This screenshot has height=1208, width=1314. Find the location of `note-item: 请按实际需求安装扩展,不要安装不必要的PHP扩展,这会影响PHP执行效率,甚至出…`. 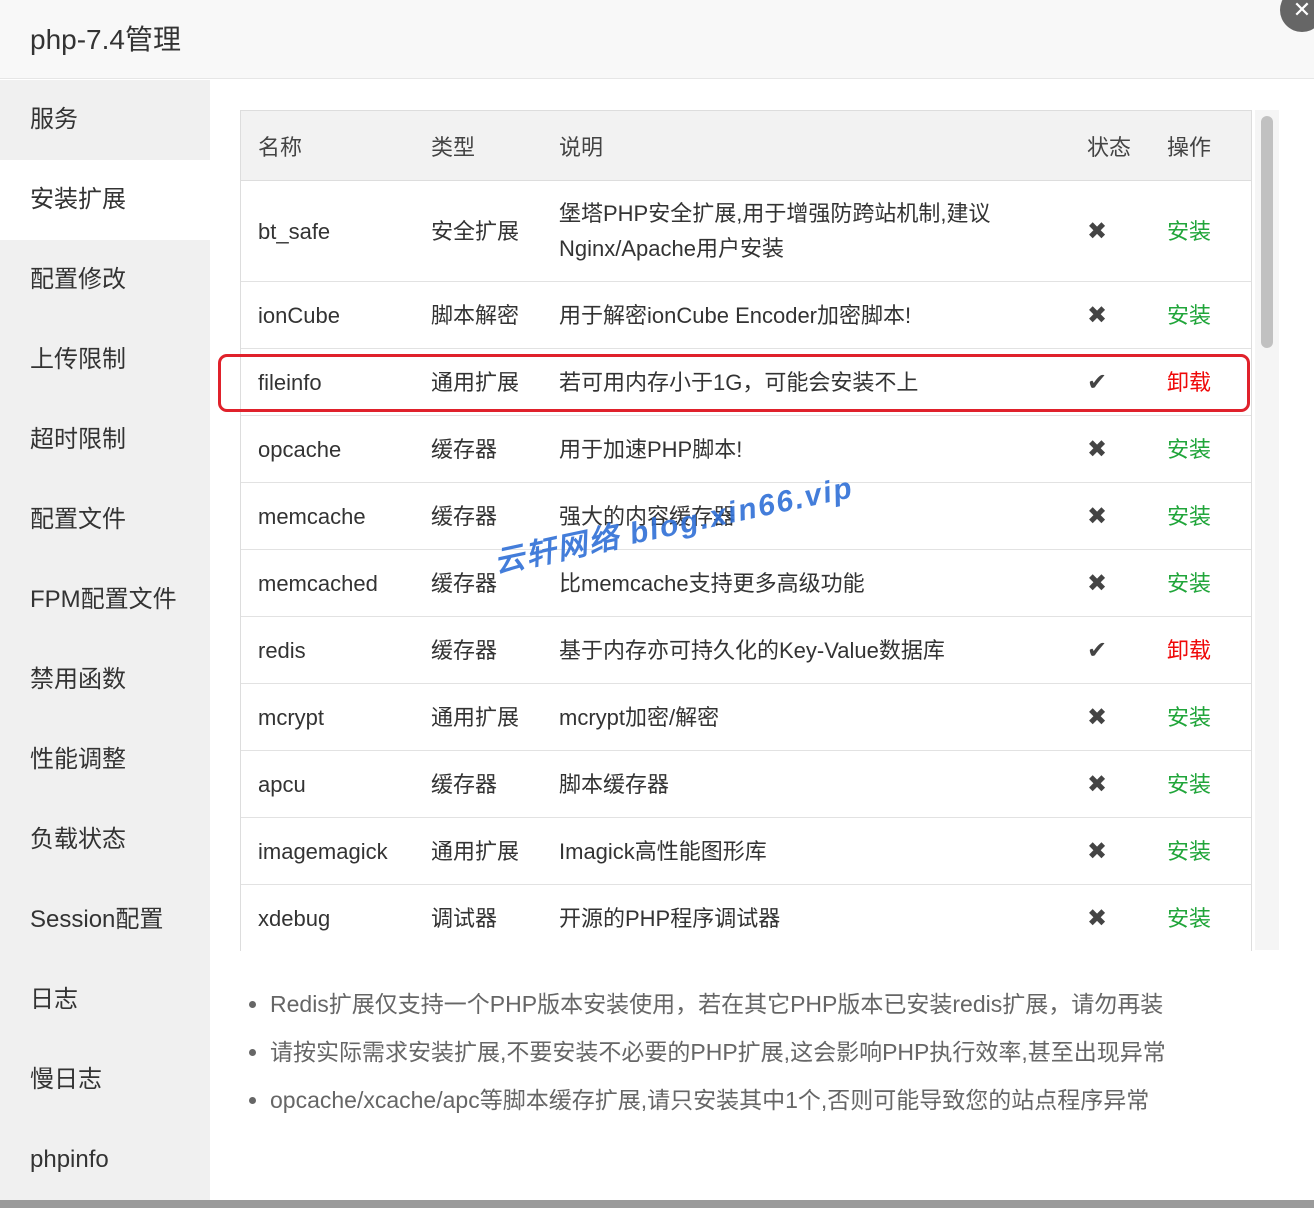

note-item: 请按实际需求安装扩展,不要安装不必要的PHP扩展,这会影响PHP执行效率,甚至出… is located at coordinates (790, 1052).